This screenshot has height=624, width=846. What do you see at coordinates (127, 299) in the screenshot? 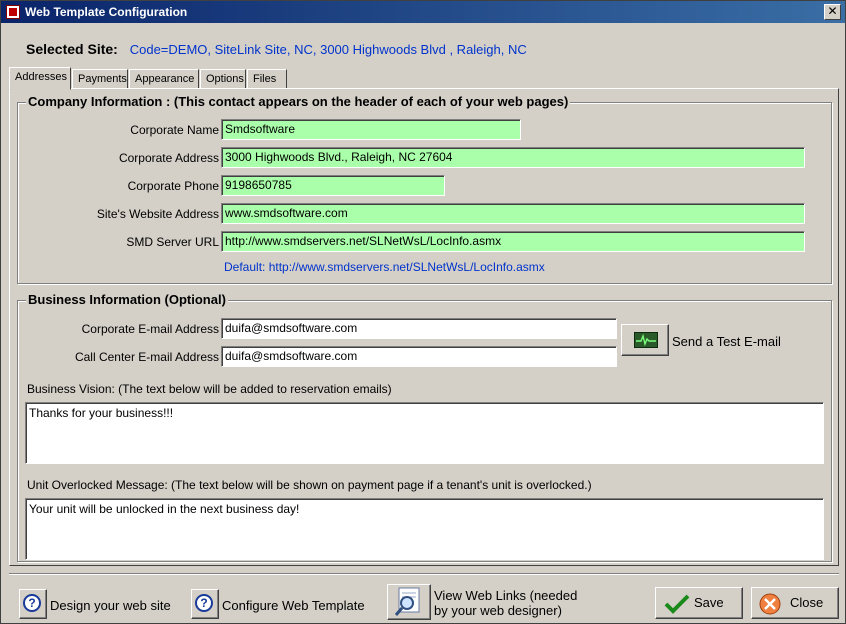
I see `business-info-title: Business Information (Optional)` at bounding box center [127, 299].